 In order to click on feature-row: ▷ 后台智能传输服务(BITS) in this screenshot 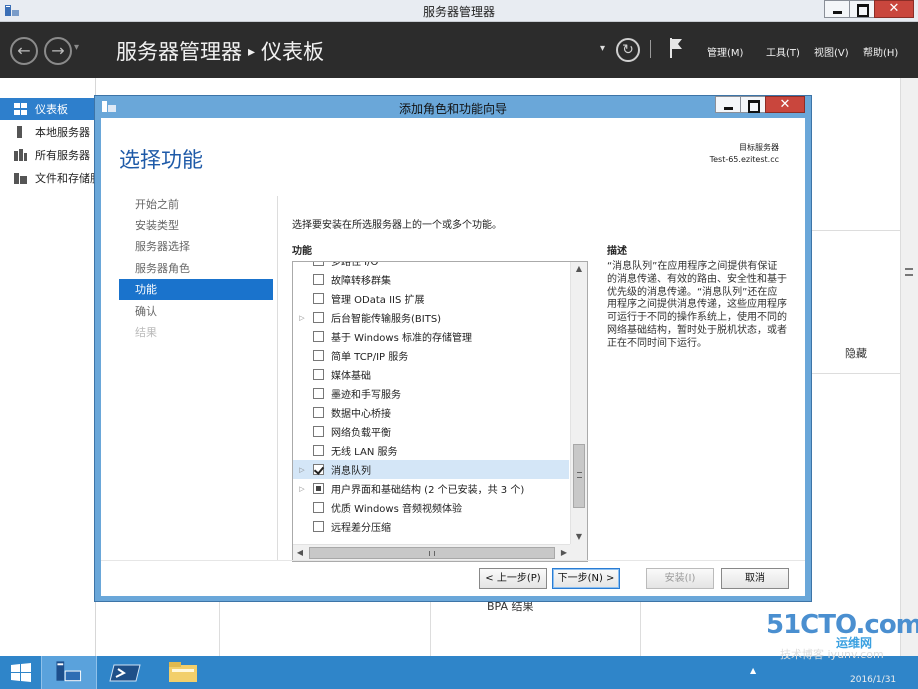, I will do `click(431, 317)`.